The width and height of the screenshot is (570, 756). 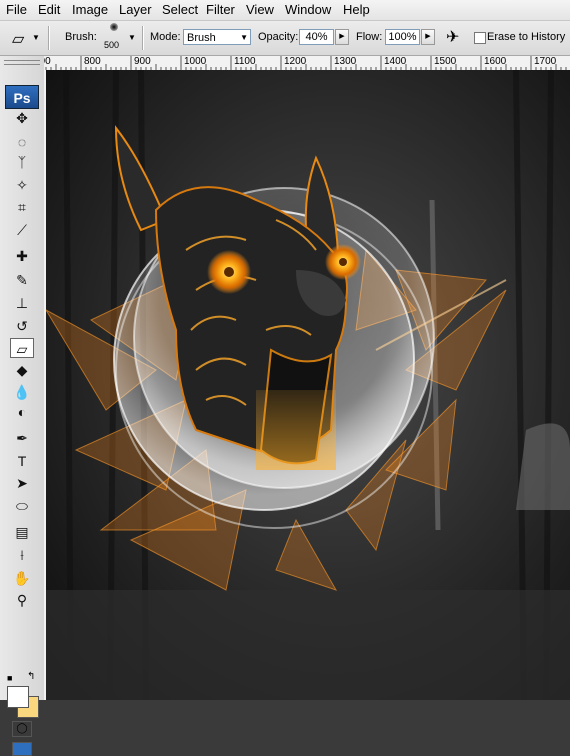 I want to click on flow-label: Flow:, so click(x=369, y=37).